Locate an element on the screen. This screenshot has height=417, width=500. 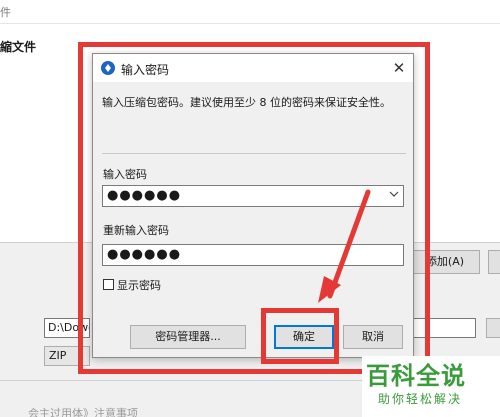
highlight-frame-ok is located at coordinates (300, 336).